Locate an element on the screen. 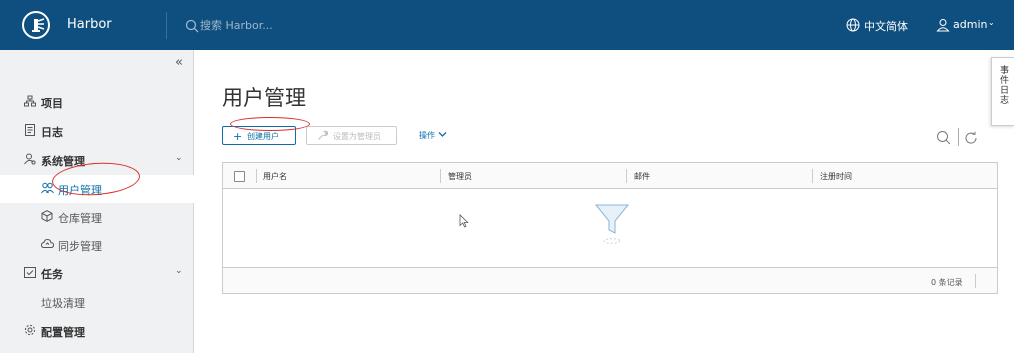  annotation-circle is located at coordinates (270, 124).